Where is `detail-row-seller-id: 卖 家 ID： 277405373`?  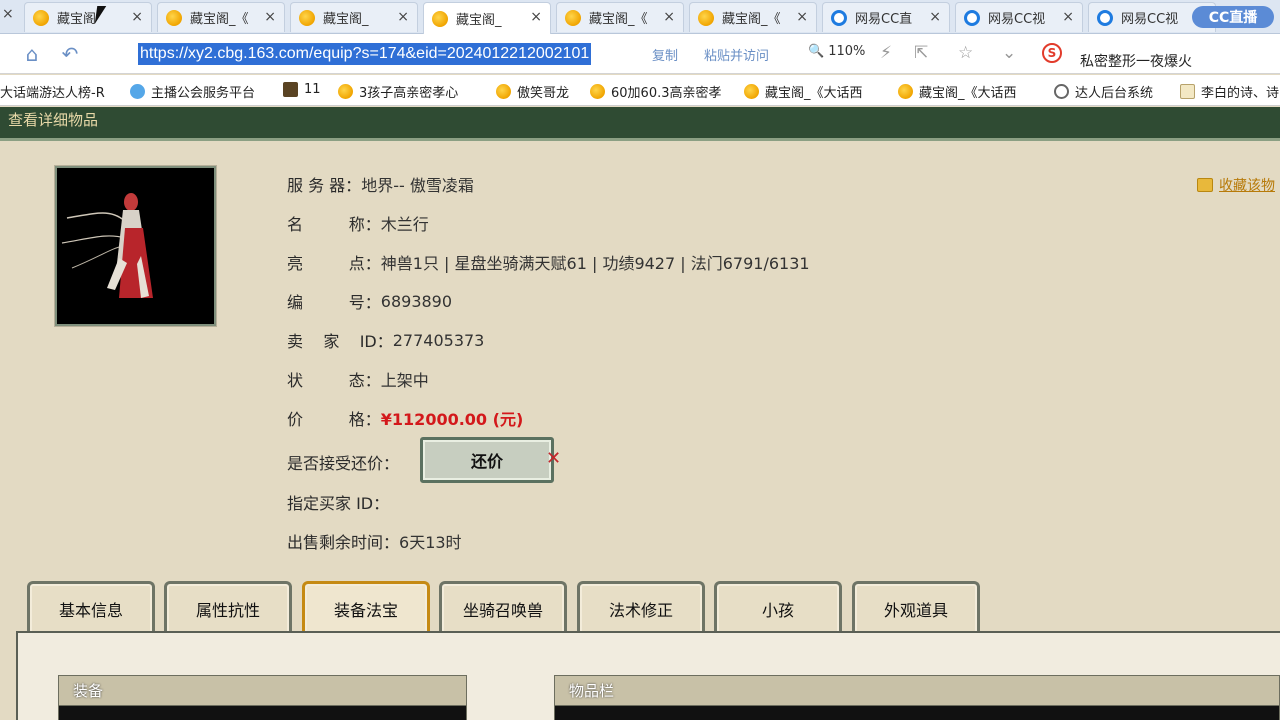
detail-row-seller-id: 卖 家 ID： 277405373 is located at coordinates (386, 340).